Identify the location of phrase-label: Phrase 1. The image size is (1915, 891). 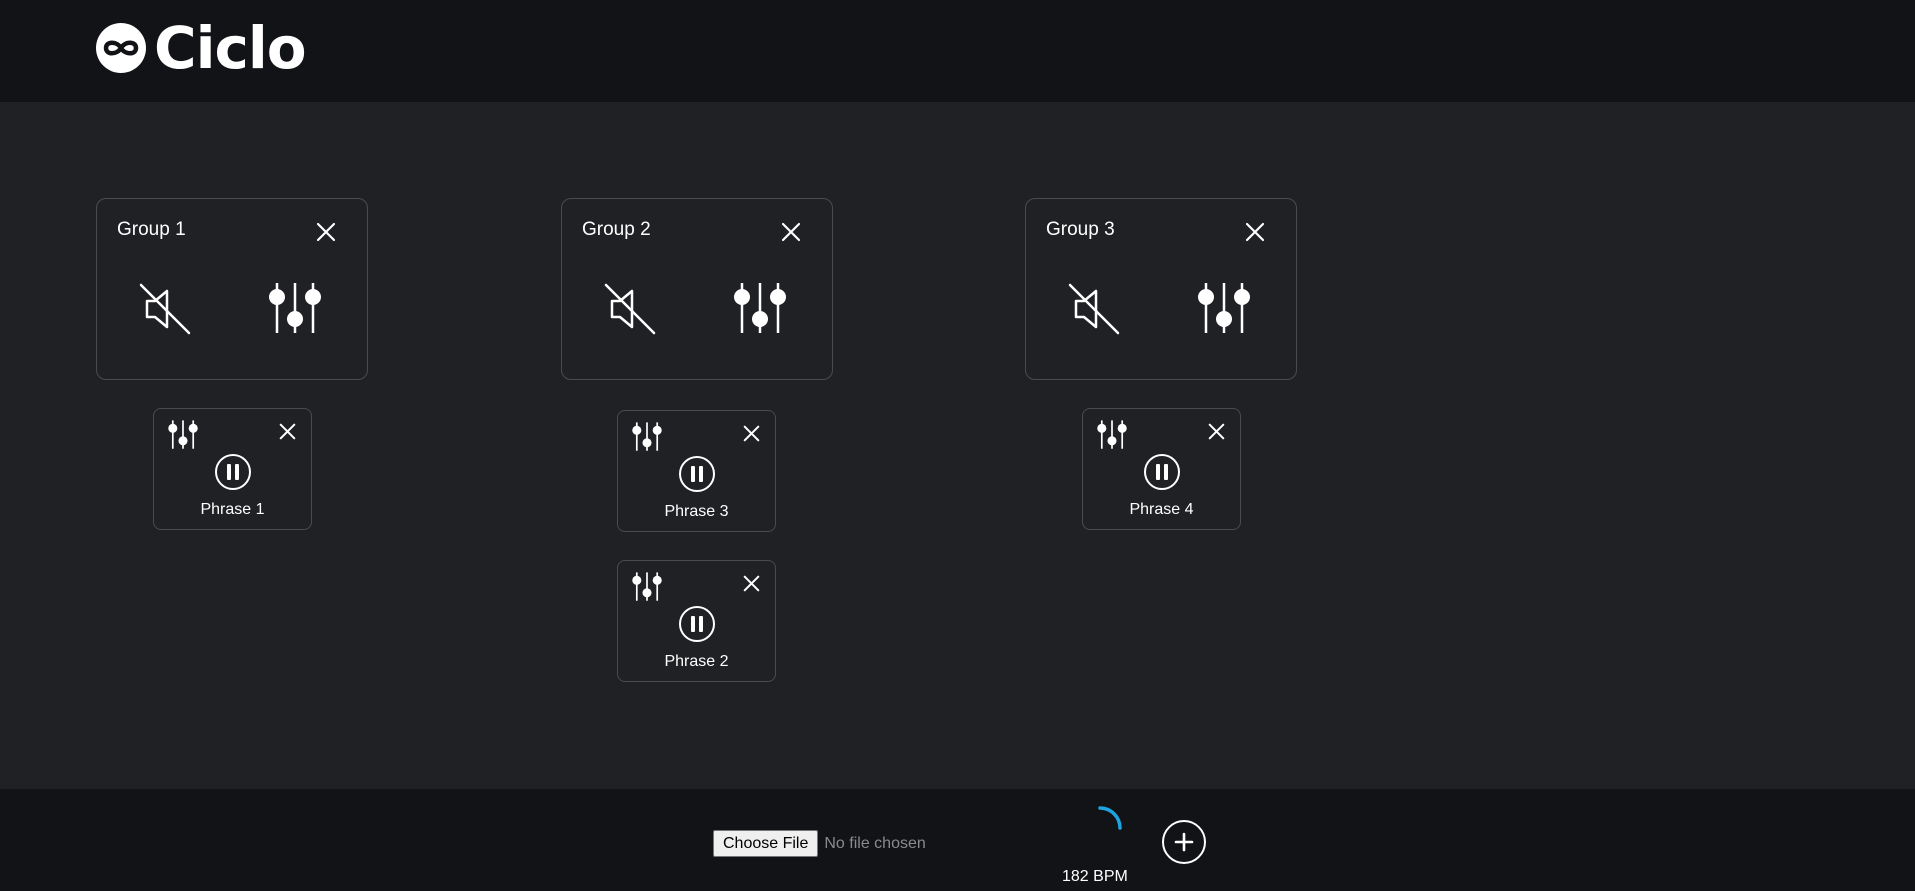
(232, 509).